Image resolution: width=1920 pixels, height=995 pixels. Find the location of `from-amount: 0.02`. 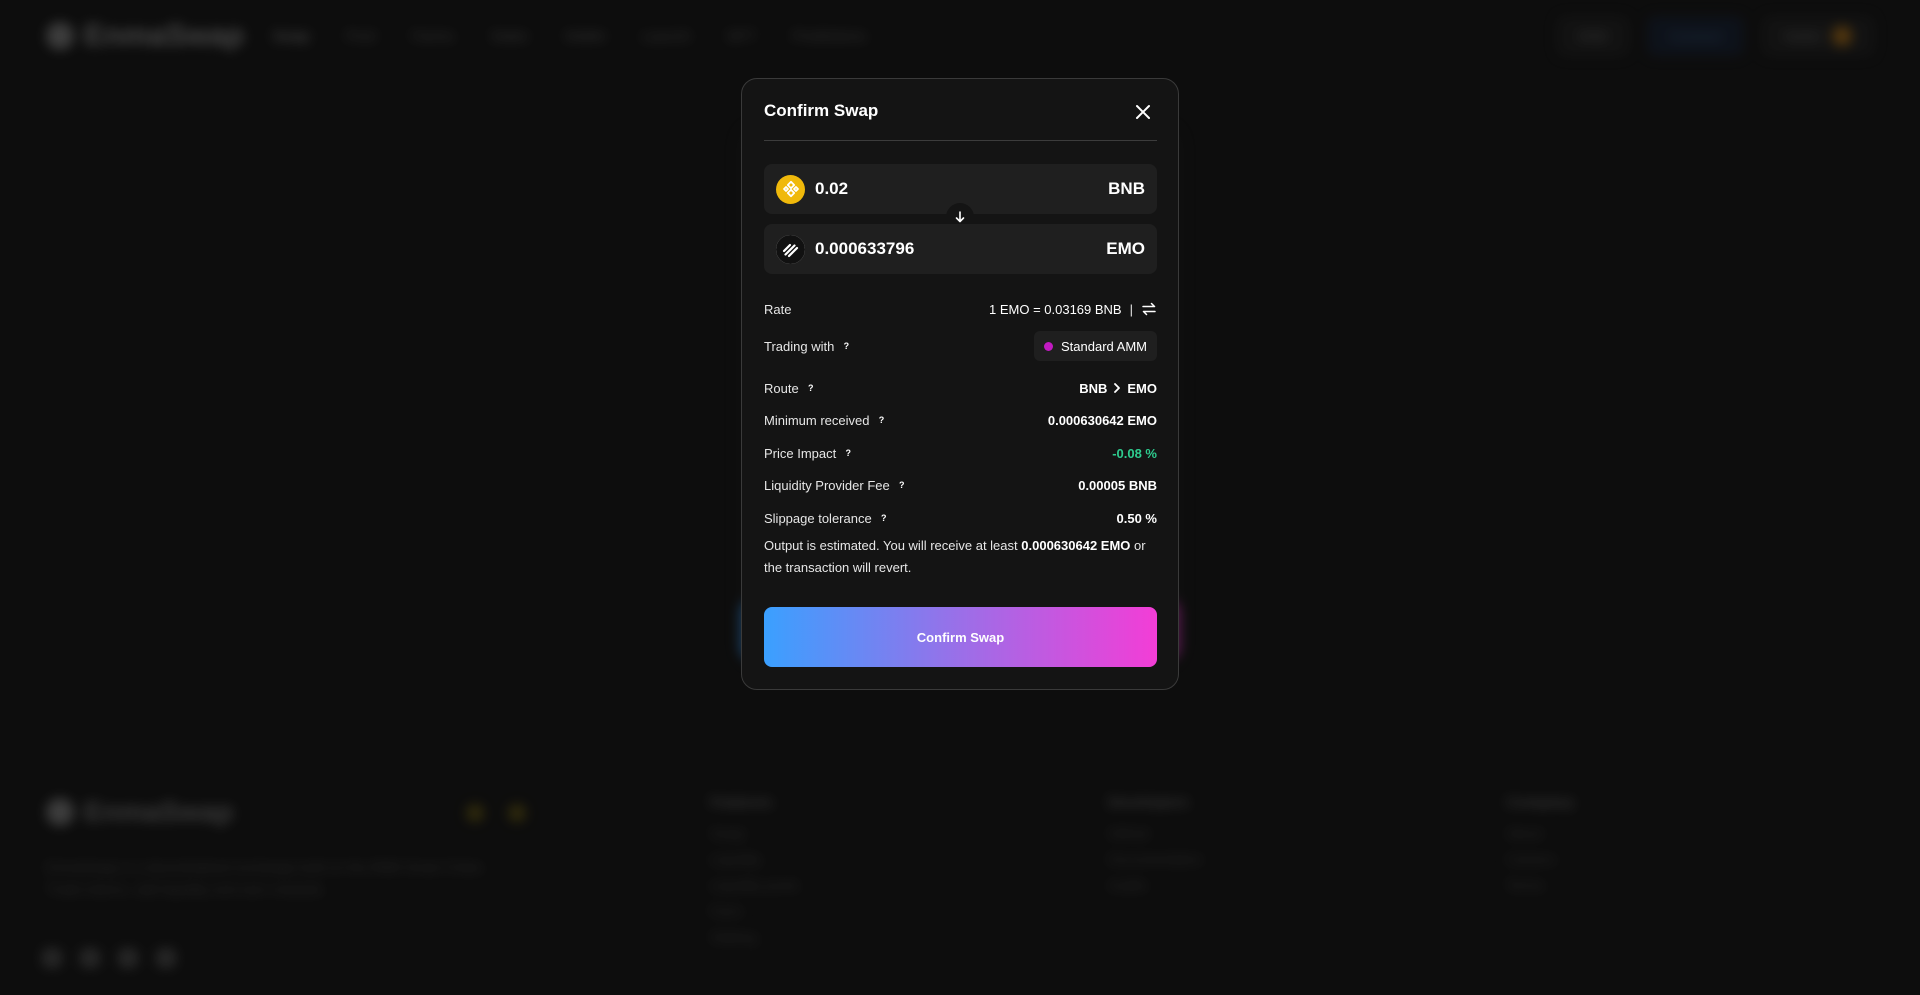

from-amount: 0.02 is located at coordinates (832, 188).